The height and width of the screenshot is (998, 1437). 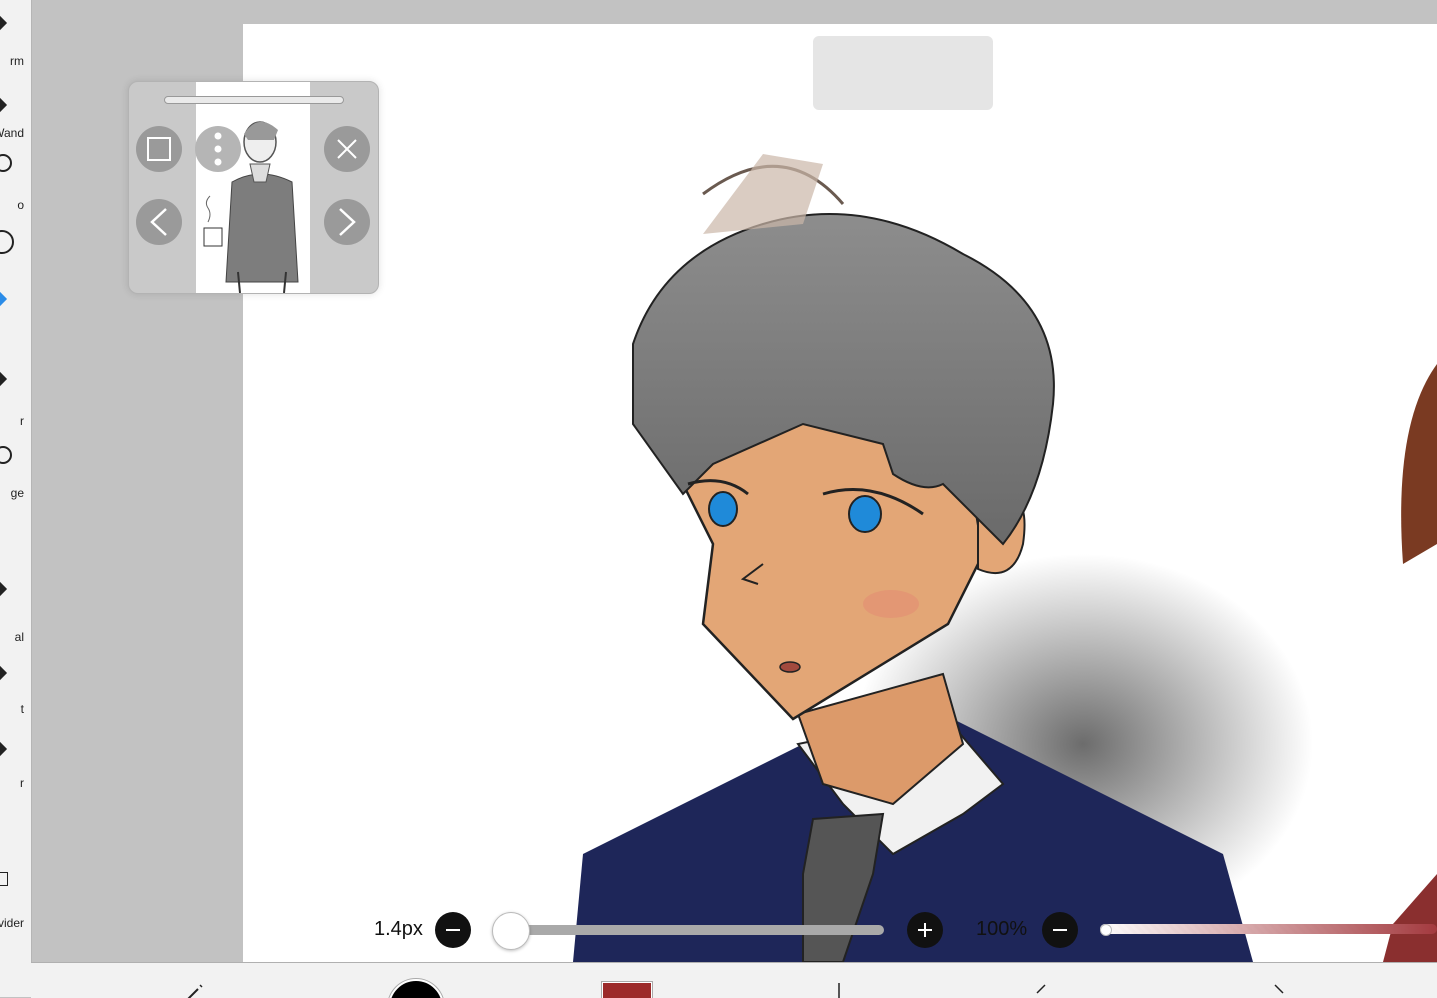 What do you see at coordinates (15, 471) in the screenshot?
I see `tool-smudge: ge` at bounding box center [15, 471].